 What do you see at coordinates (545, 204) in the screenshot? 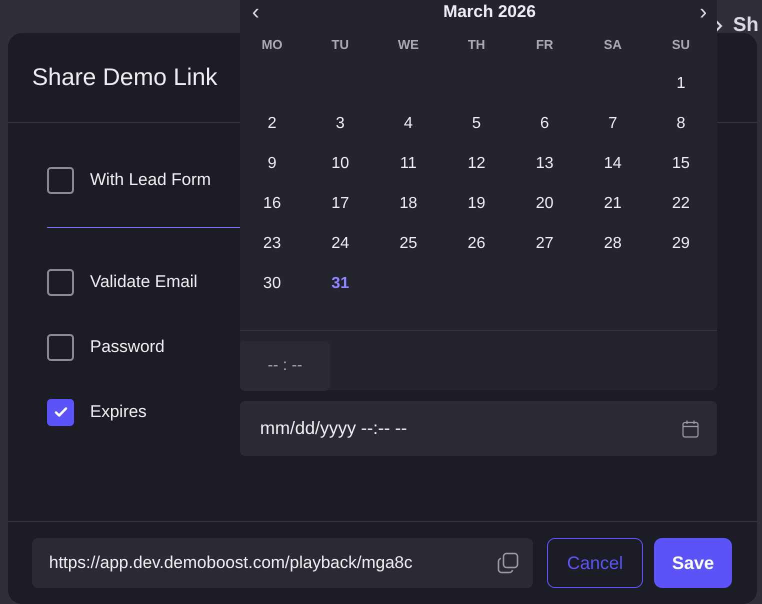
I see `calendar-day: 20` at bounding box center [545, 204].